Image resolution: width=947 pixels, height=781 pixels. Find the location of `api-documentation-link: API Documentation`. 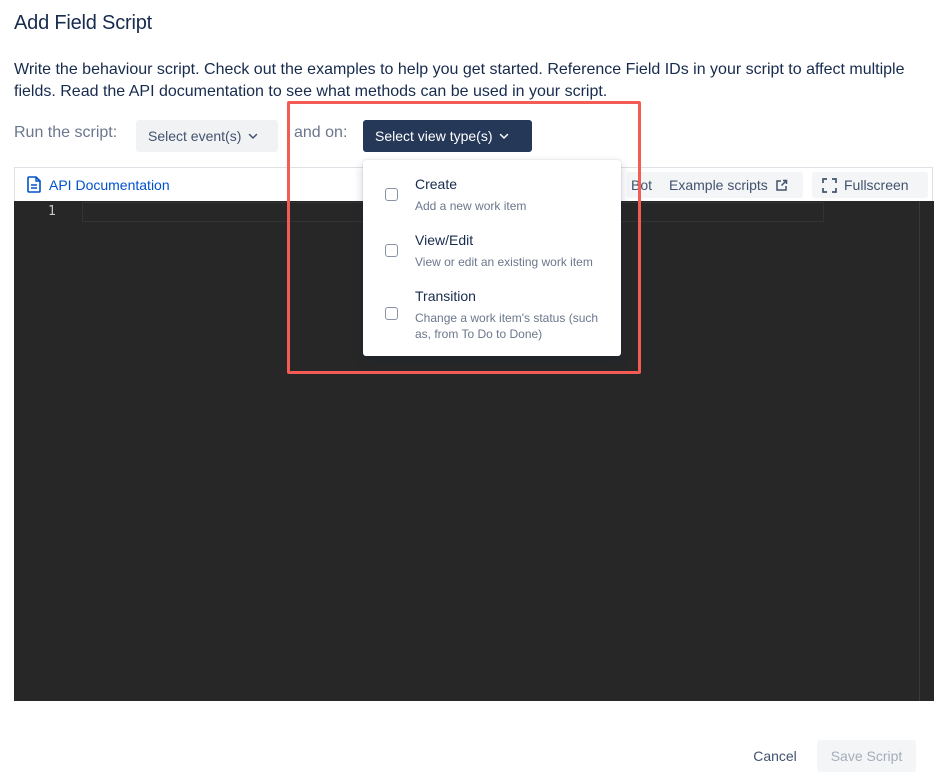

api-documentation-link: API Documentation is located at coordinates (98, 184).